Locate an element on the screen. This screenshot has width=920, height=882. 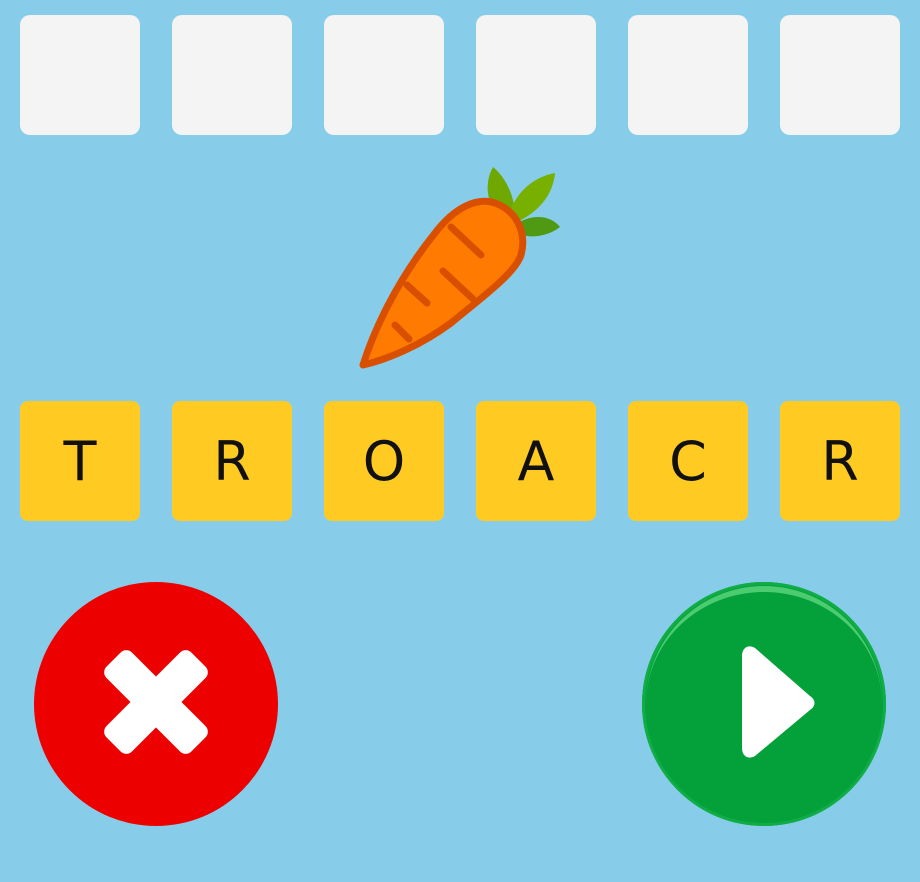
letter-tile: O is located at coordinates (384, 461).